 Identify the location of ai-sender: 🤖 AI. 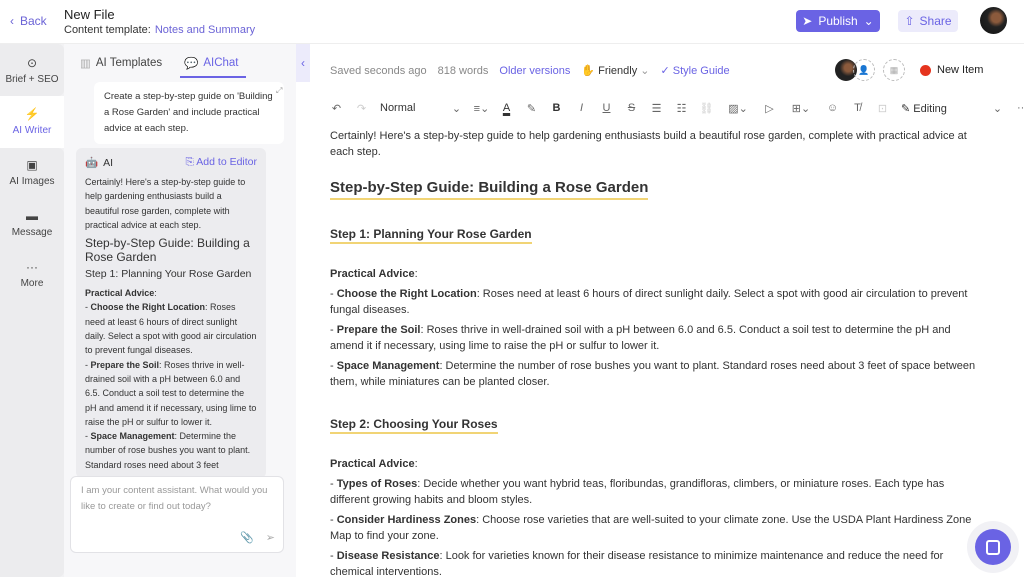
(99, 163).